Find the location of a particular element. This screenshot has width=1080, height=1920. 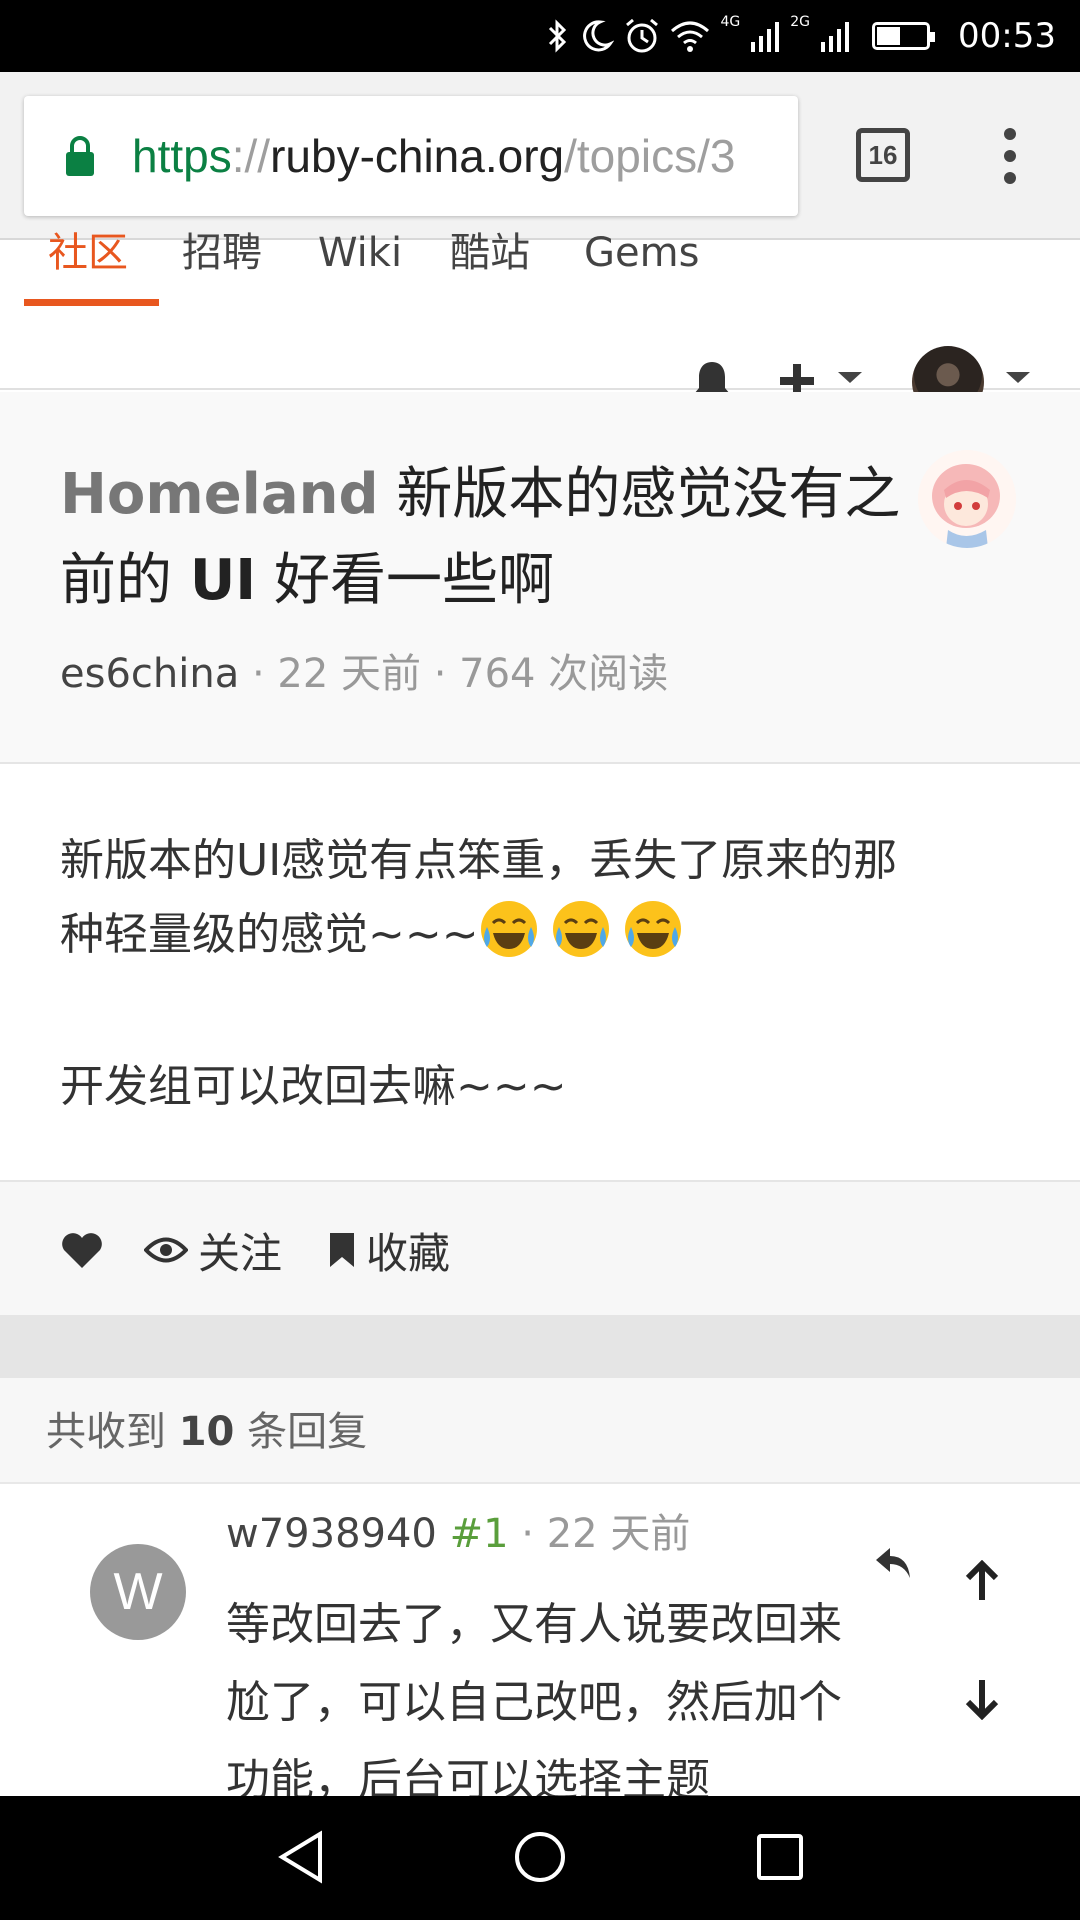

topic-title-part3: 好看一些啊 is located at coordinates (413, 580).